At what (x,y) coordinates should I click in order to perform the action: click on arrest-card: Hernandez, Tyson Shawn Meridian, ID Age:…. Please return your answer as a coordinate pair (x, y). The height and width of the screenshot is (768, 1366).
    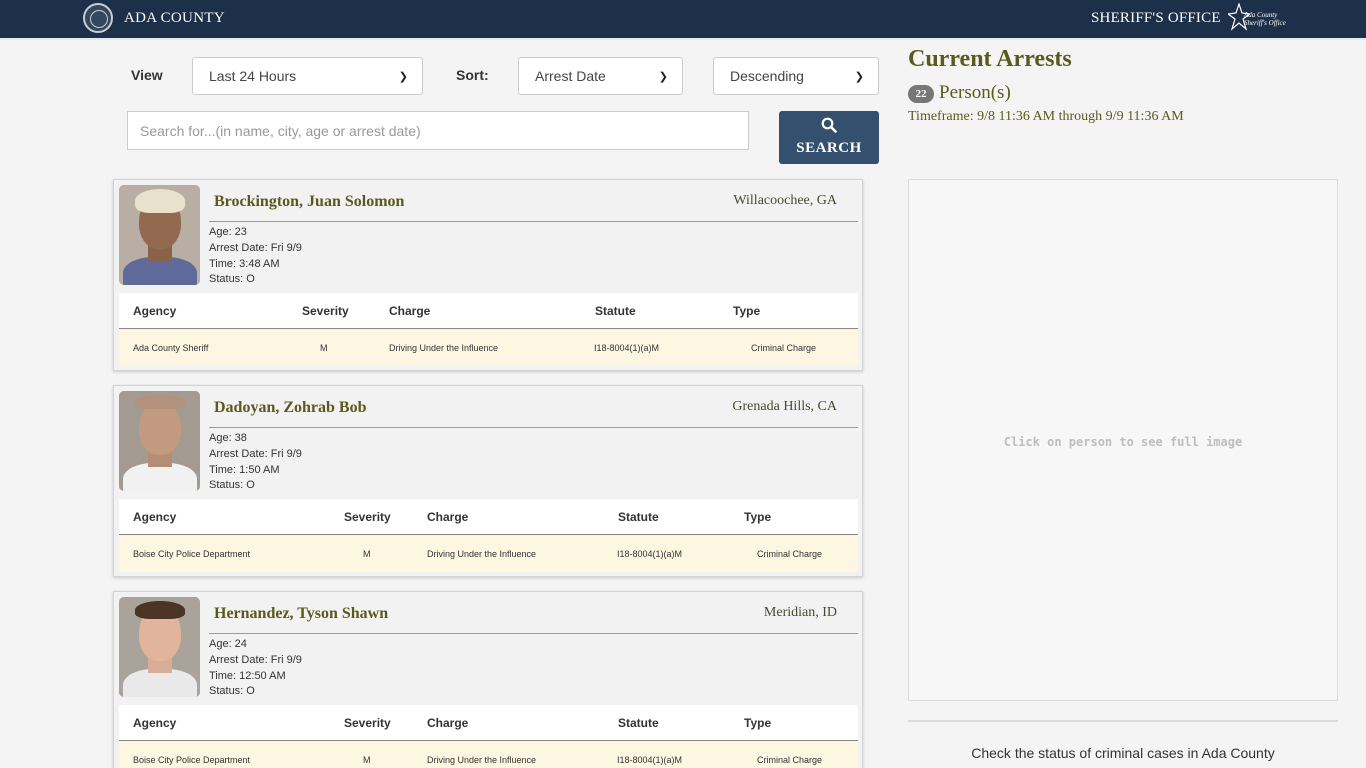
    Looking at the image, I should click on (488, 679).